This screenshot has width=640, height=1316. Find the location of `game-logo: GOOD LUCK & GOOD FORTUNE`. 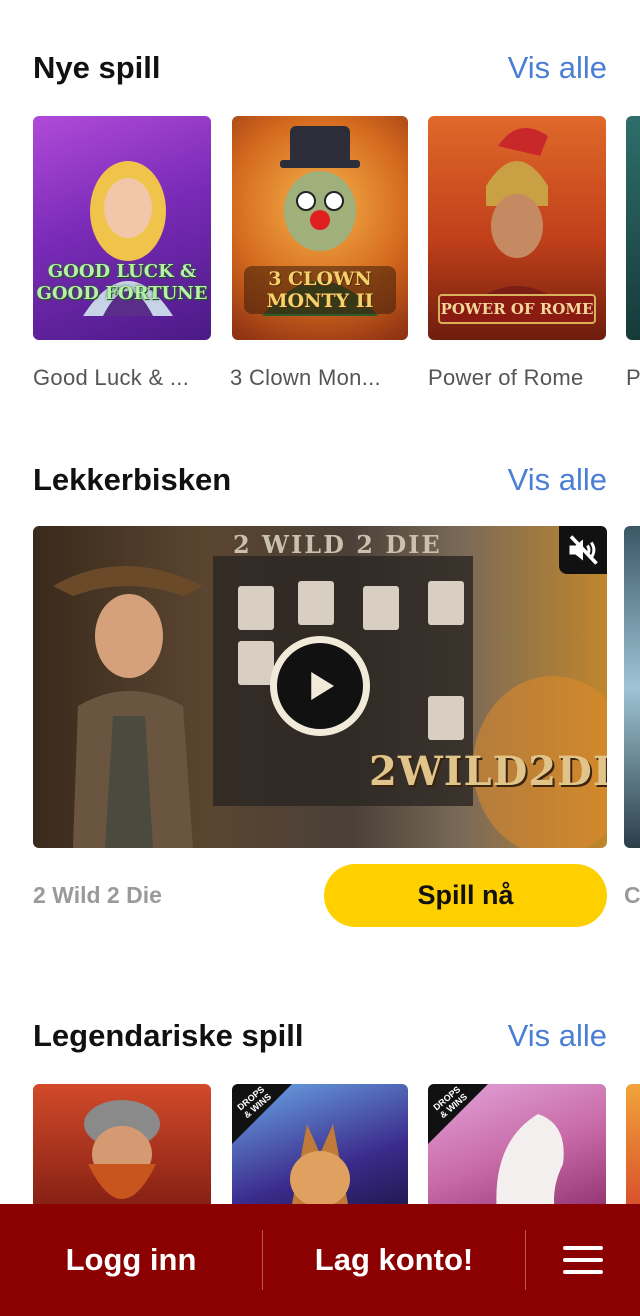

game-logo: GOOD LUCK & GOOD FORTUNE is located at coordinates (122, 282).